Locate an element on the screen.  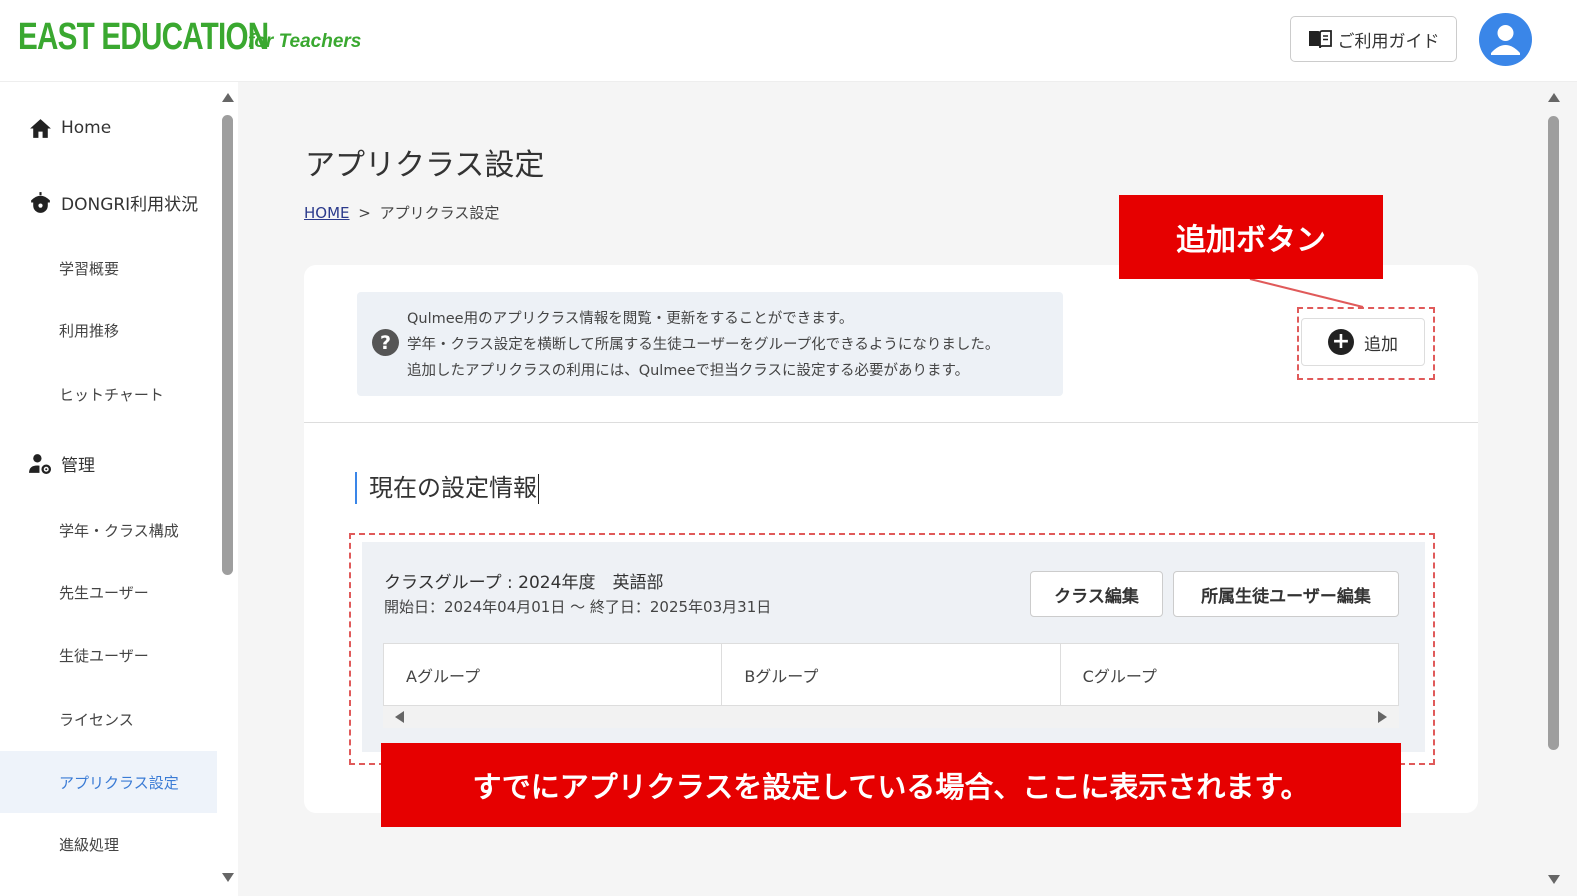
section-heading: 現在の設定情報 is located at coordinates (447, 488).